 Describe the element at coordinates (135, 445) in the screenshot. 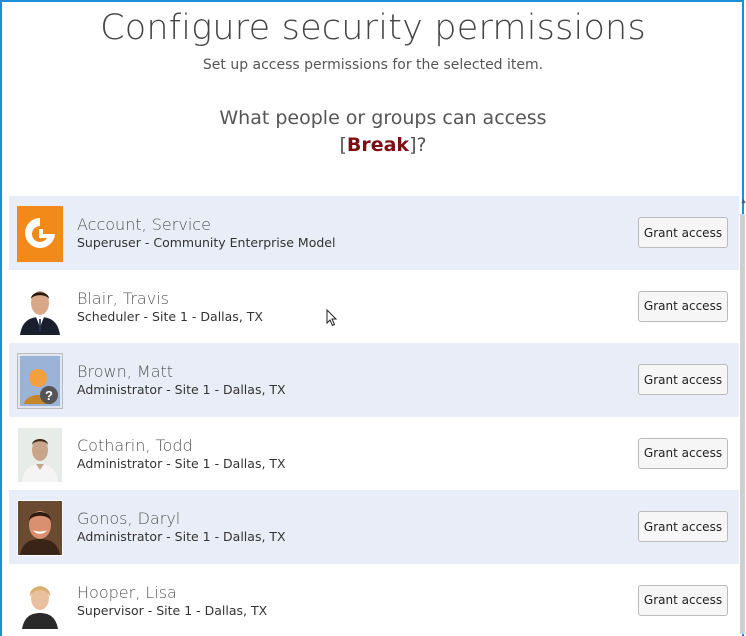

I see `user-name: Cotharin, Todd` at that location.